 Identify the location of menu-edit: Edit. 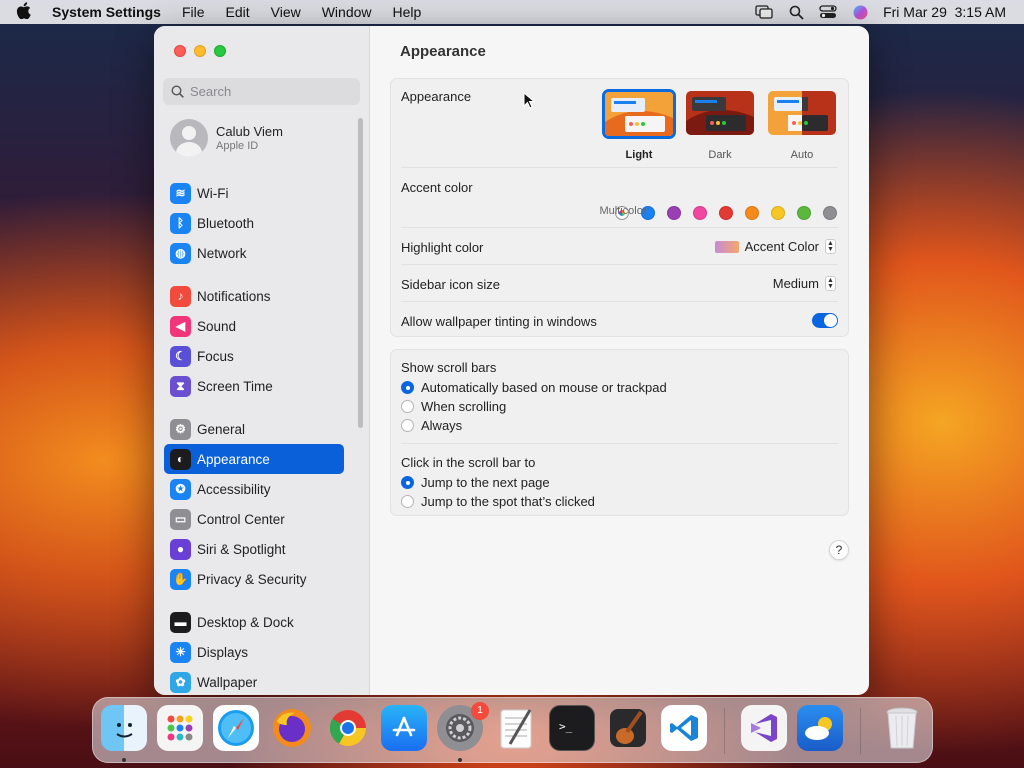
(238, 12).